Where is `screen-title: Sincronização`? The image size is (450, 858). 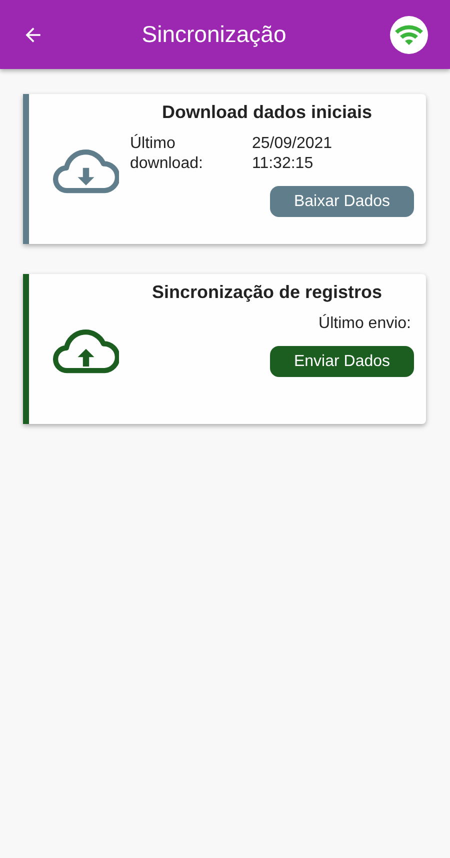 screen-title: Sincronização is located at coordinates (214, 34).